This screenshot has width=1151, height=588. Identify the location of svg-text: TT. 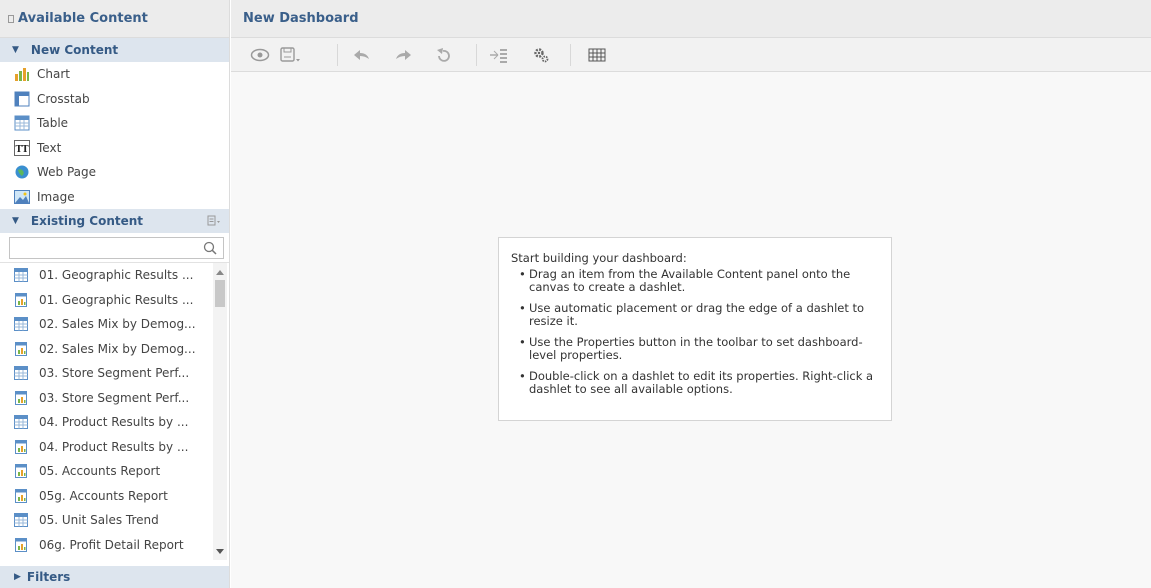
(21, 150).